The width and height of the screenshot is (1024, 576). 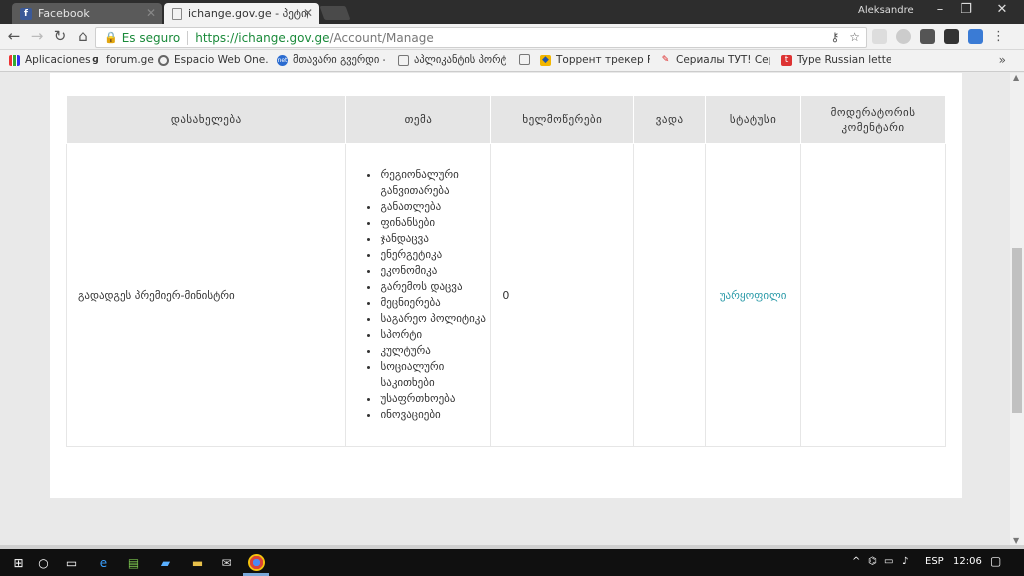 What do you see at coordinates (18, 562) in the screenshot?
I see `windows-start-icon: ⊞` at bounding box center [18, 562].